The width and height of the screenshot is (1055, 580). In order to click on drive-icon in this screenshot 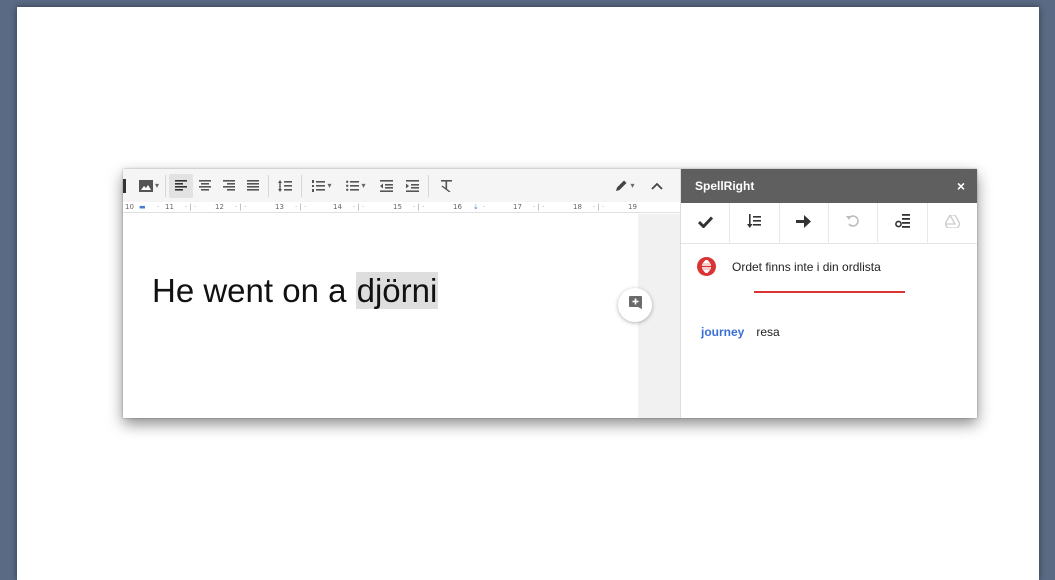, I will do `click(952, 223)`.